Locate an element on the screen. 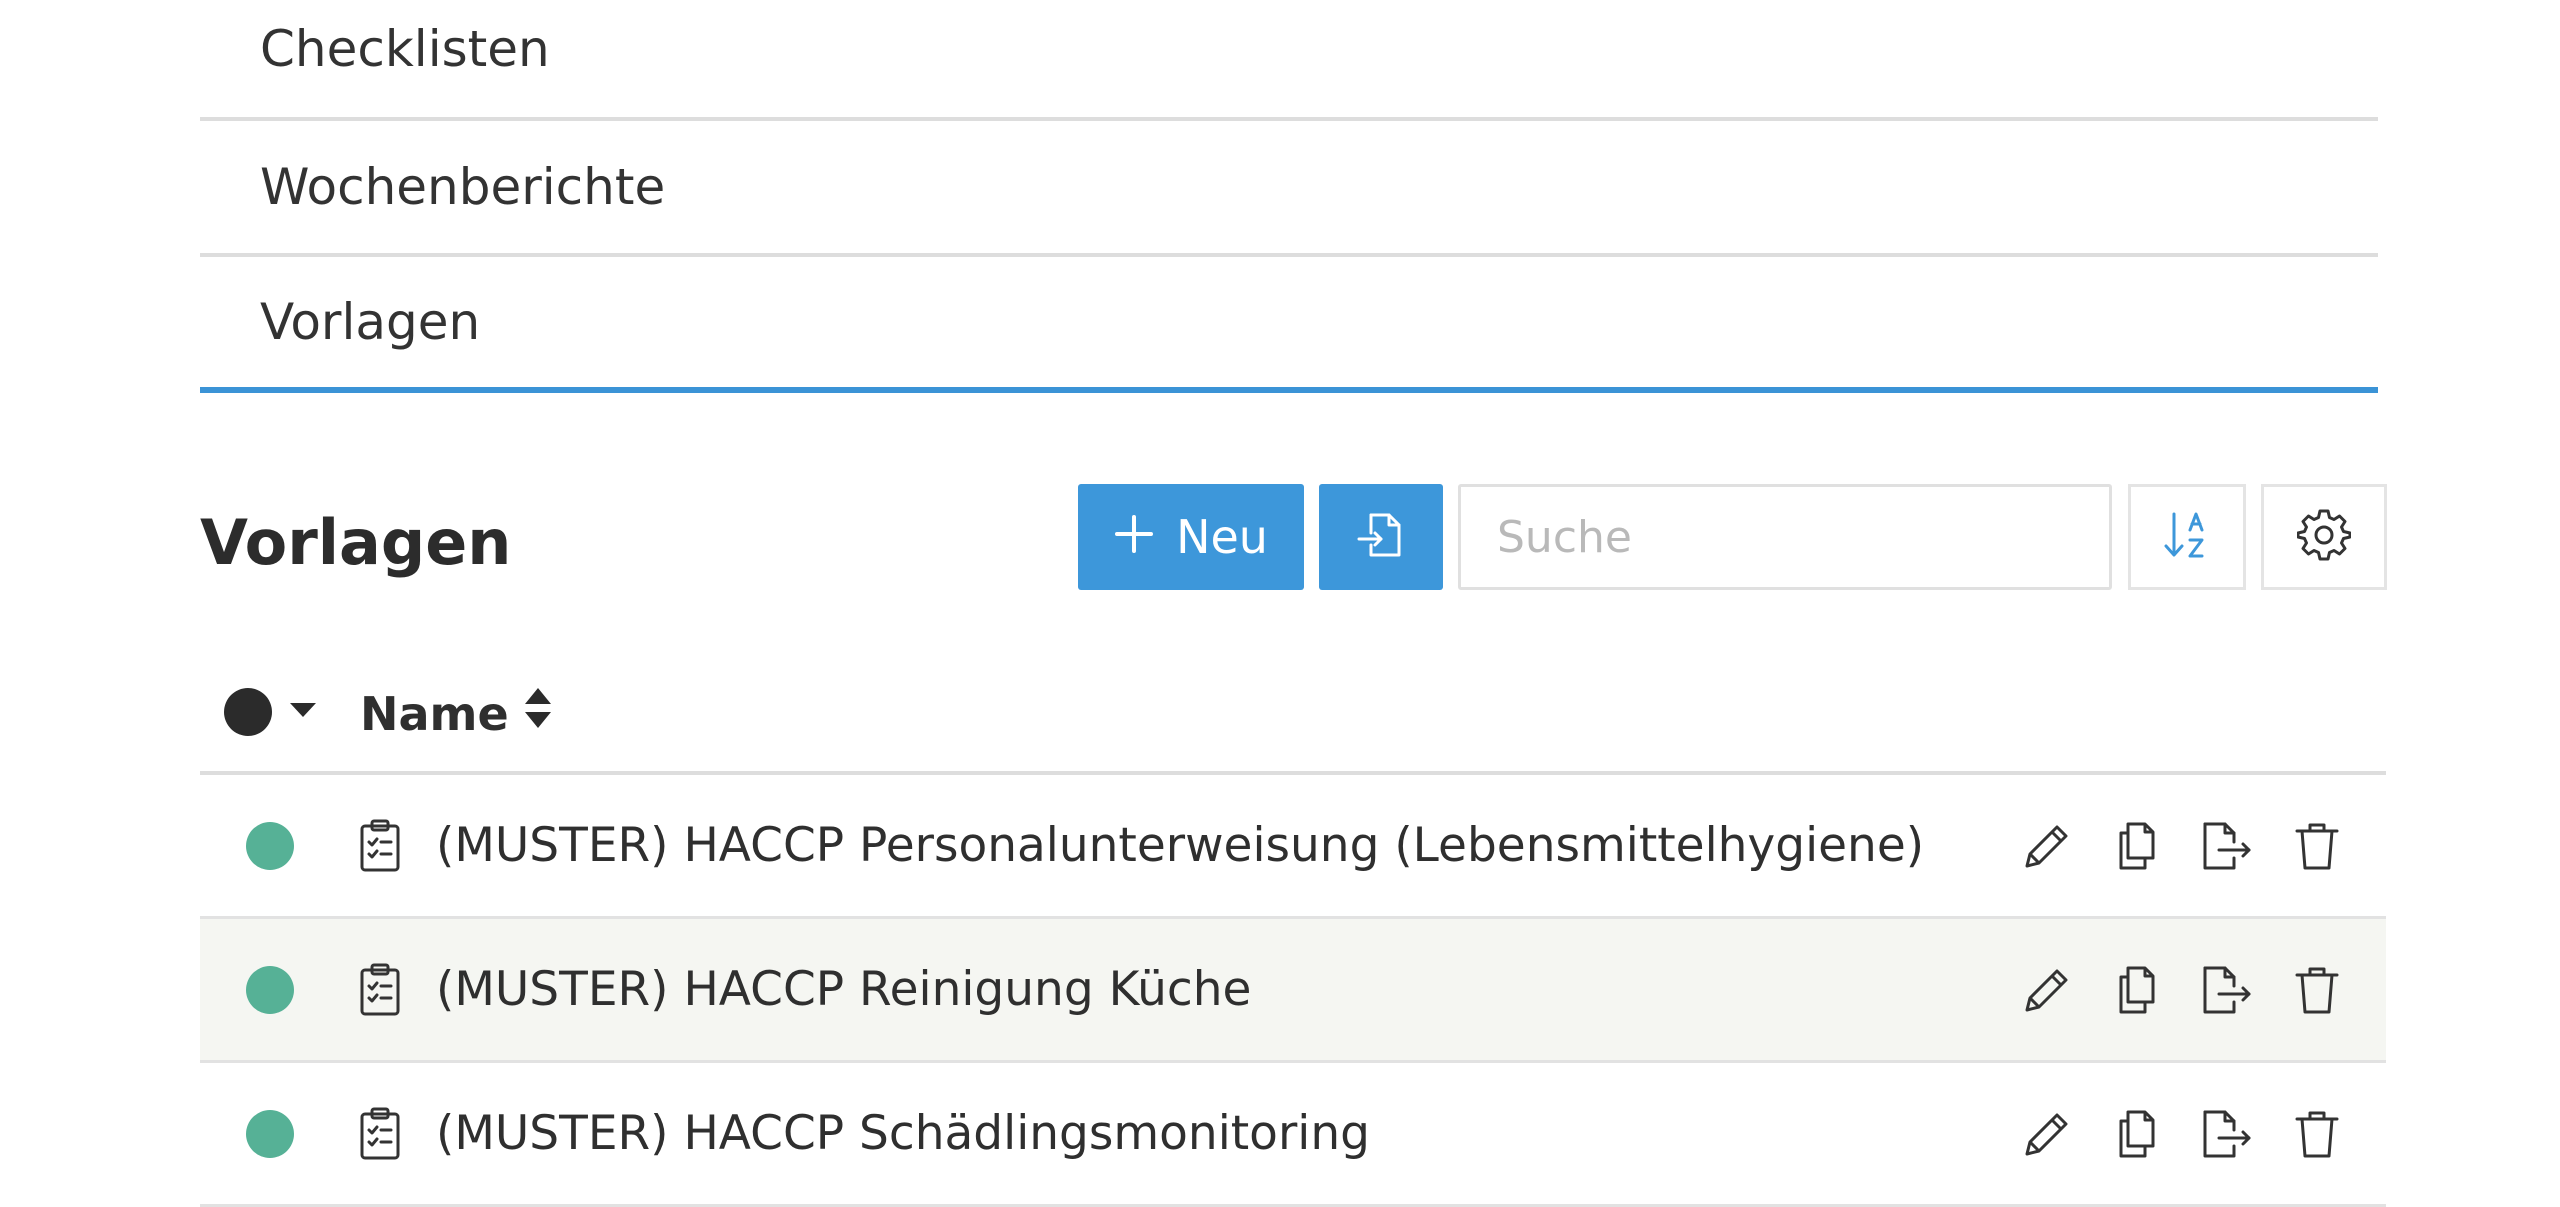 The image size is (2560, 1207). import-button is located at coordinates (1381, 537).